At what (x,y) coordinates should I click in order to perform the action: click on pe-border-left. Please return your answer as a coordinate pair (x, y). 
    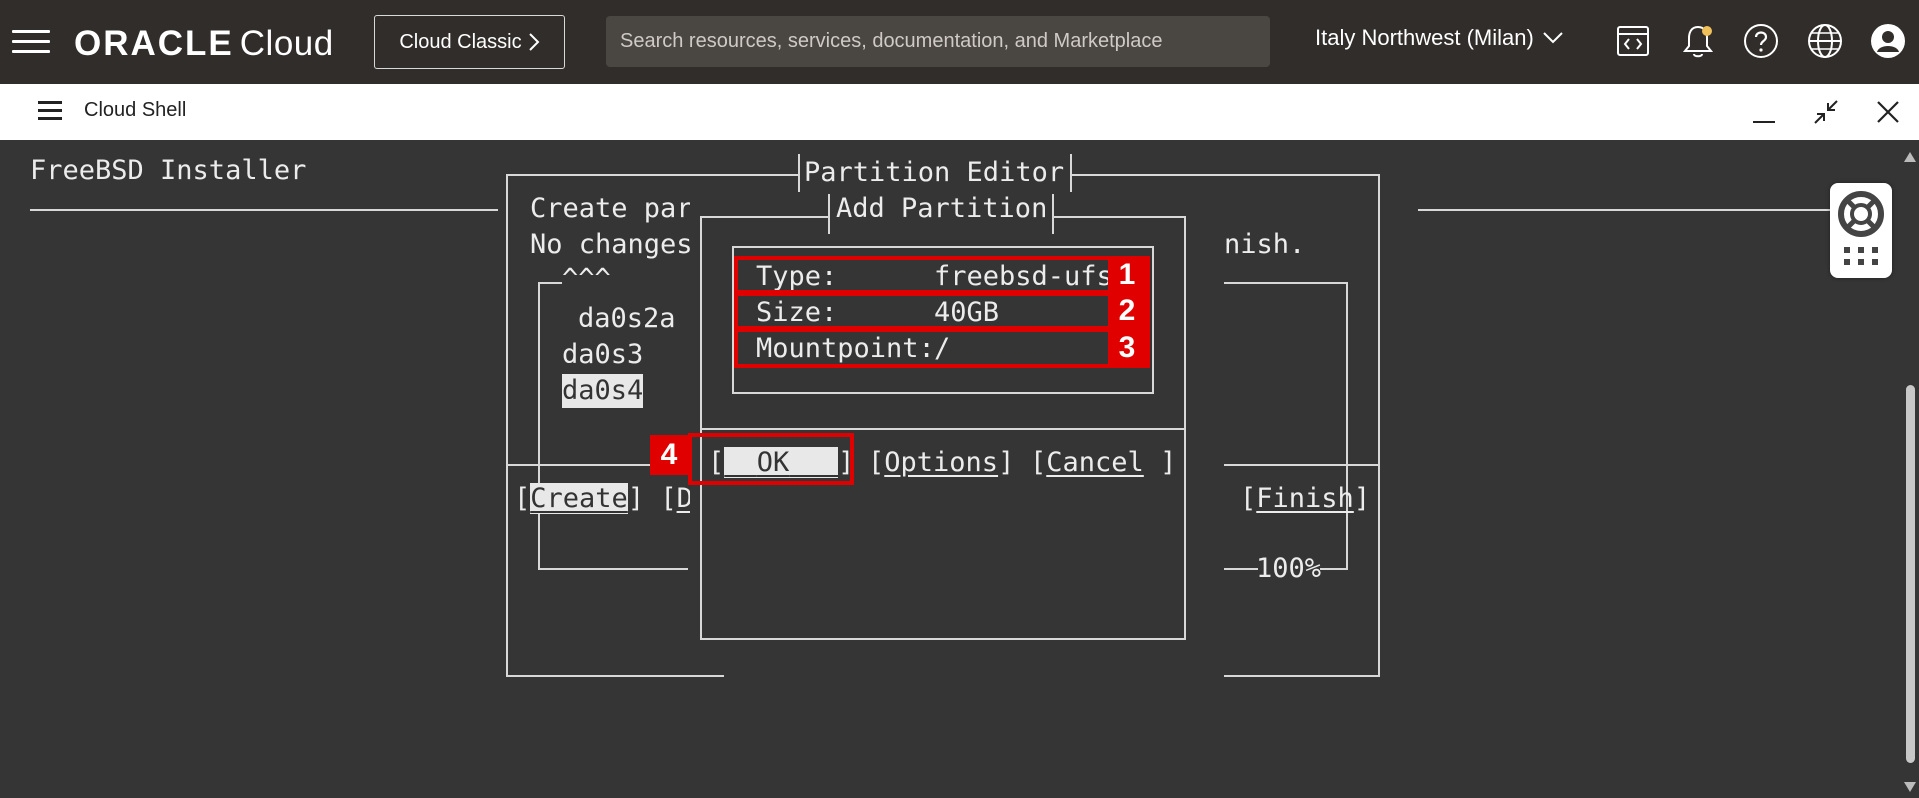
    Looking at the image, I should click on (507, 425).